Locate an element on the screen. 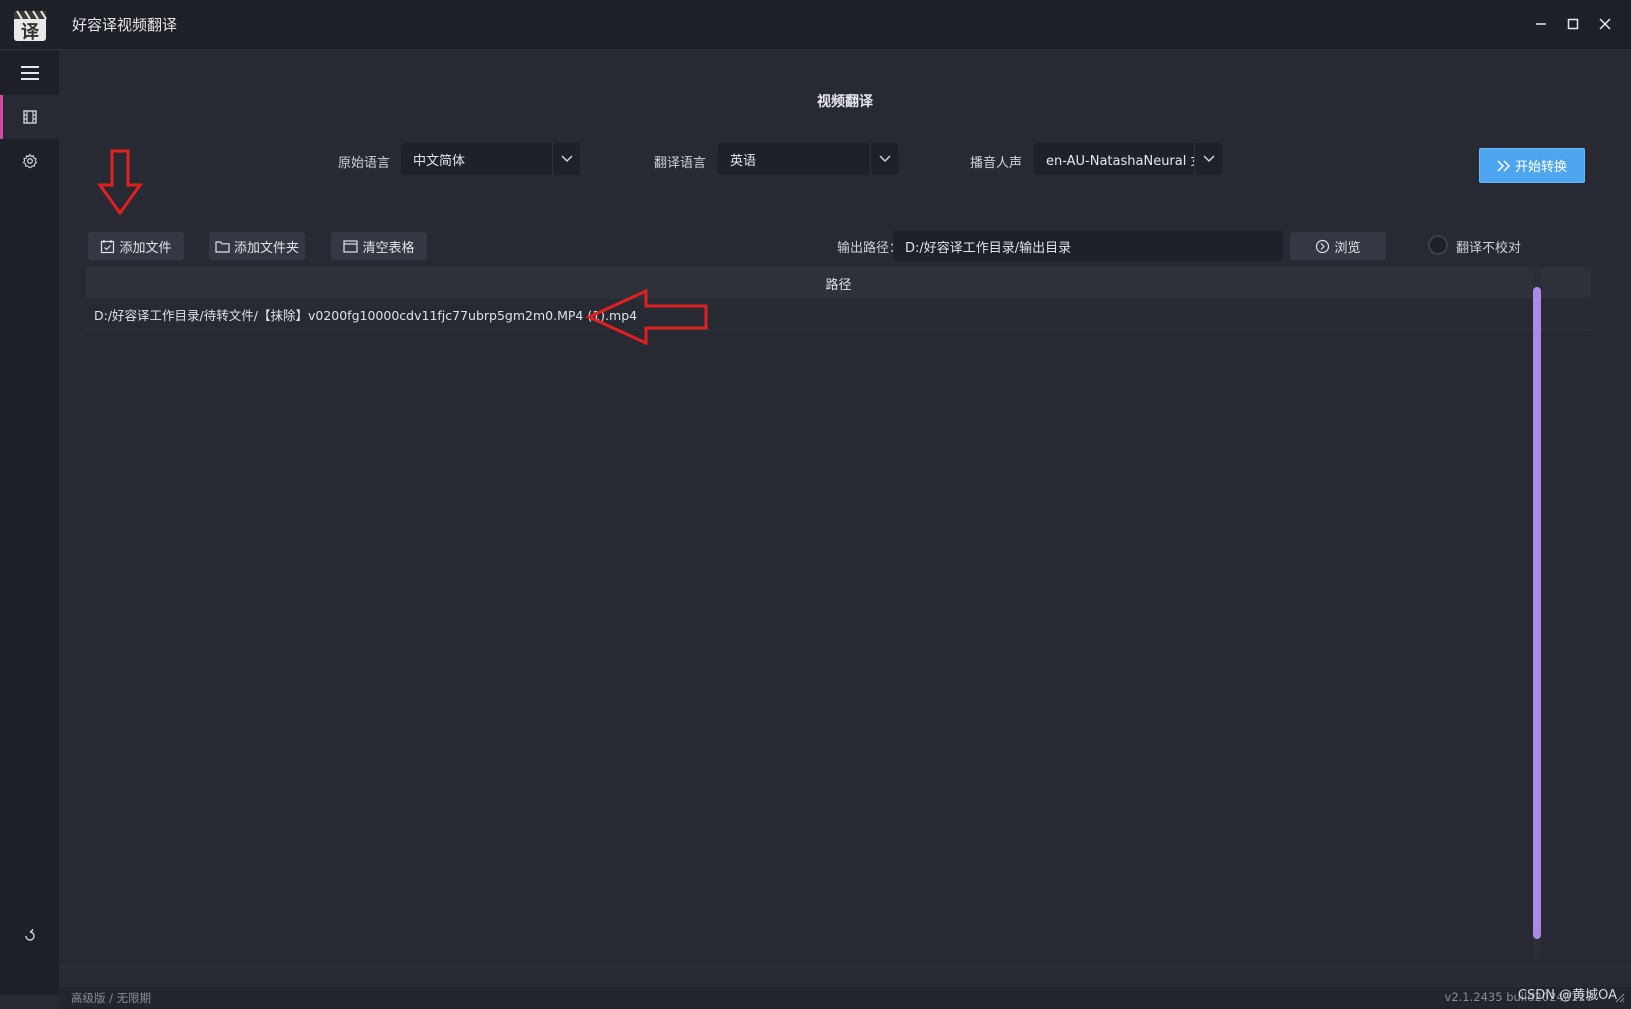 The image size is (1631, 1009). add-file-button: 添加文件 is located at coordinates (136, 246).